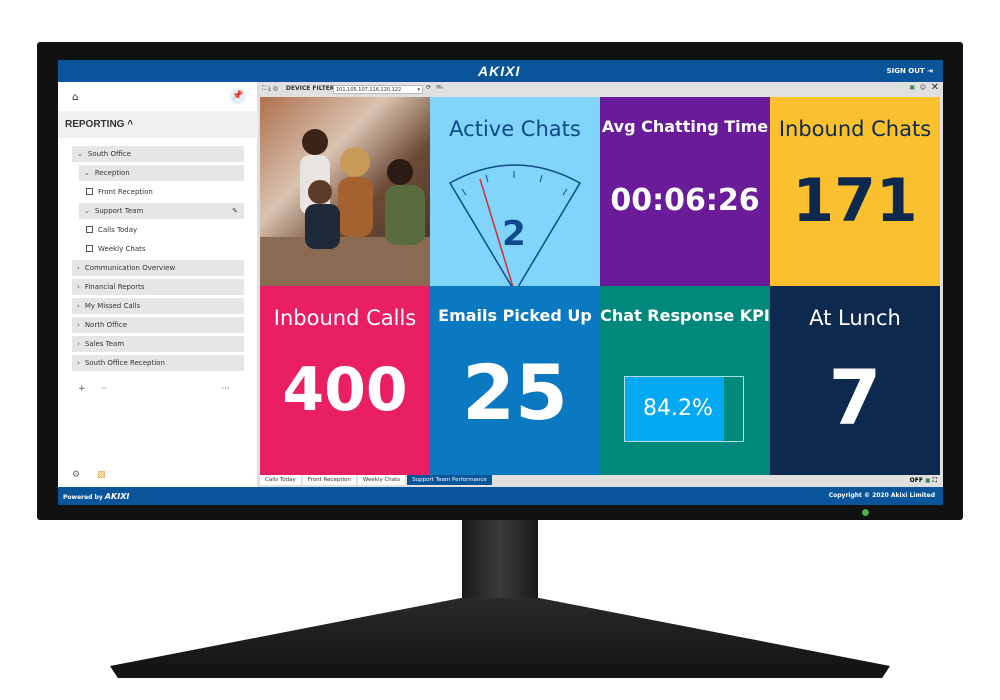  Describe the element at coordinates (112, 173) in the screenshot. I see `tree-item-label: Reception` at that location.